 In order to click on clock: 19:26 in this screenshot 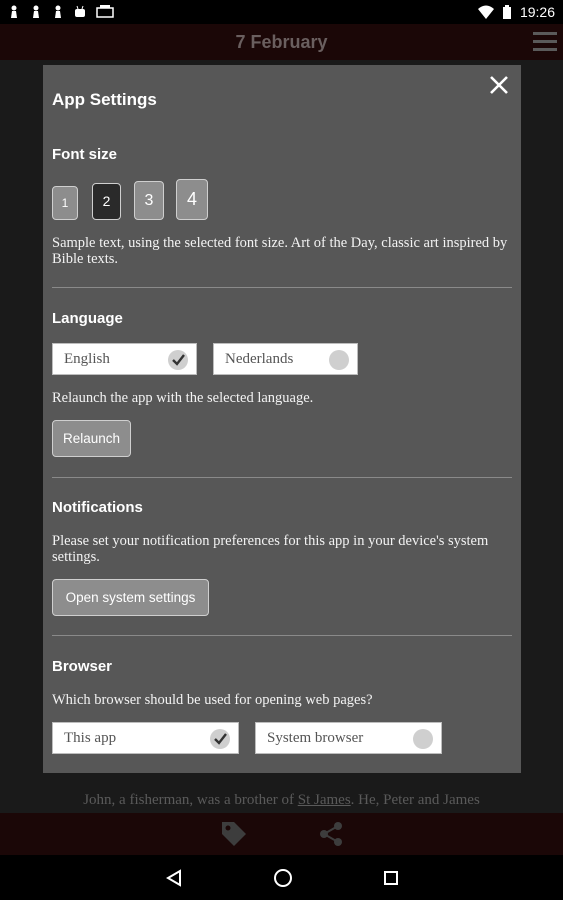, I will do `click(537, 12)`.